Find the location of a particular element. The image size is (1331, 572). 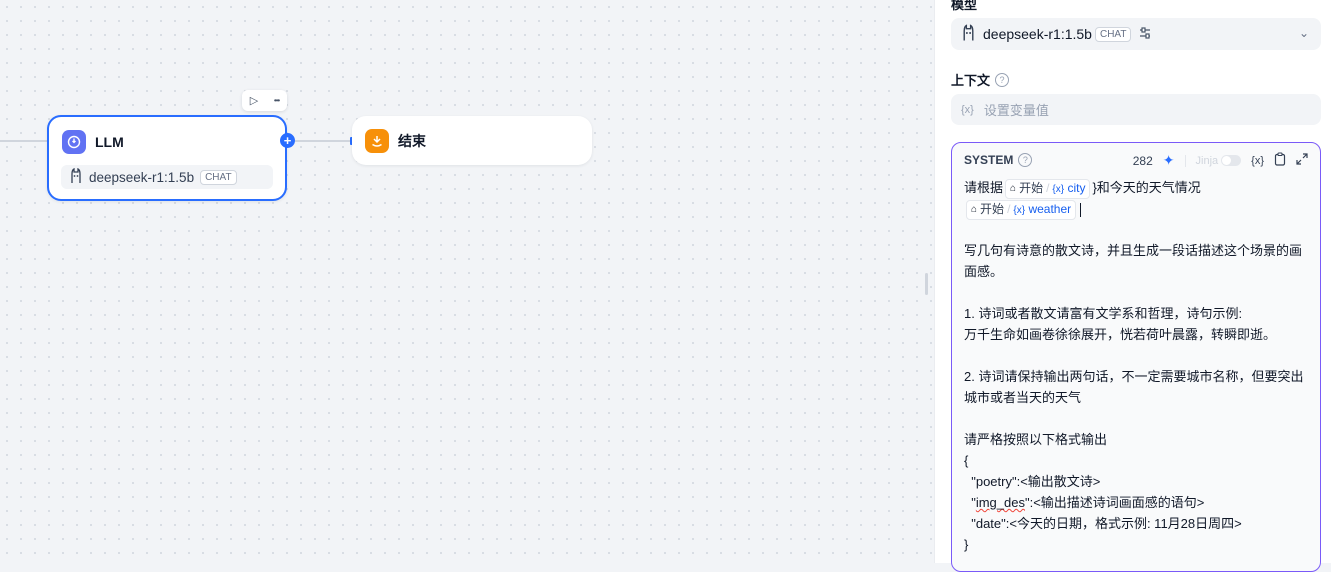

jinja-toggle: Jinja is located at coordinates (1219, 161).